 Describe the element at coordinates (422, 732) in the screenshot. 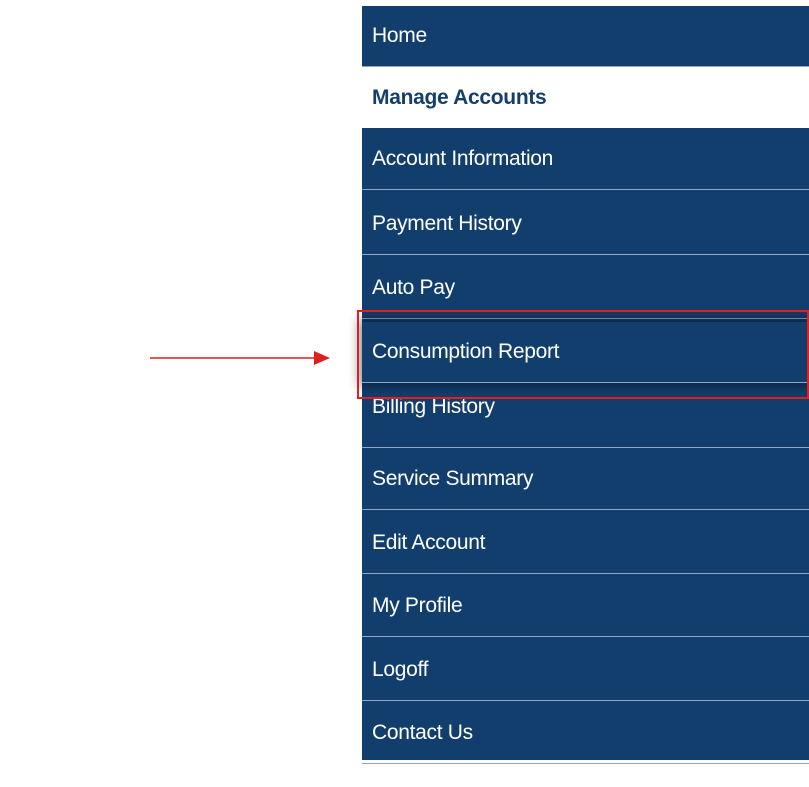

I see `menu-item-label: Contact Us` at that location.